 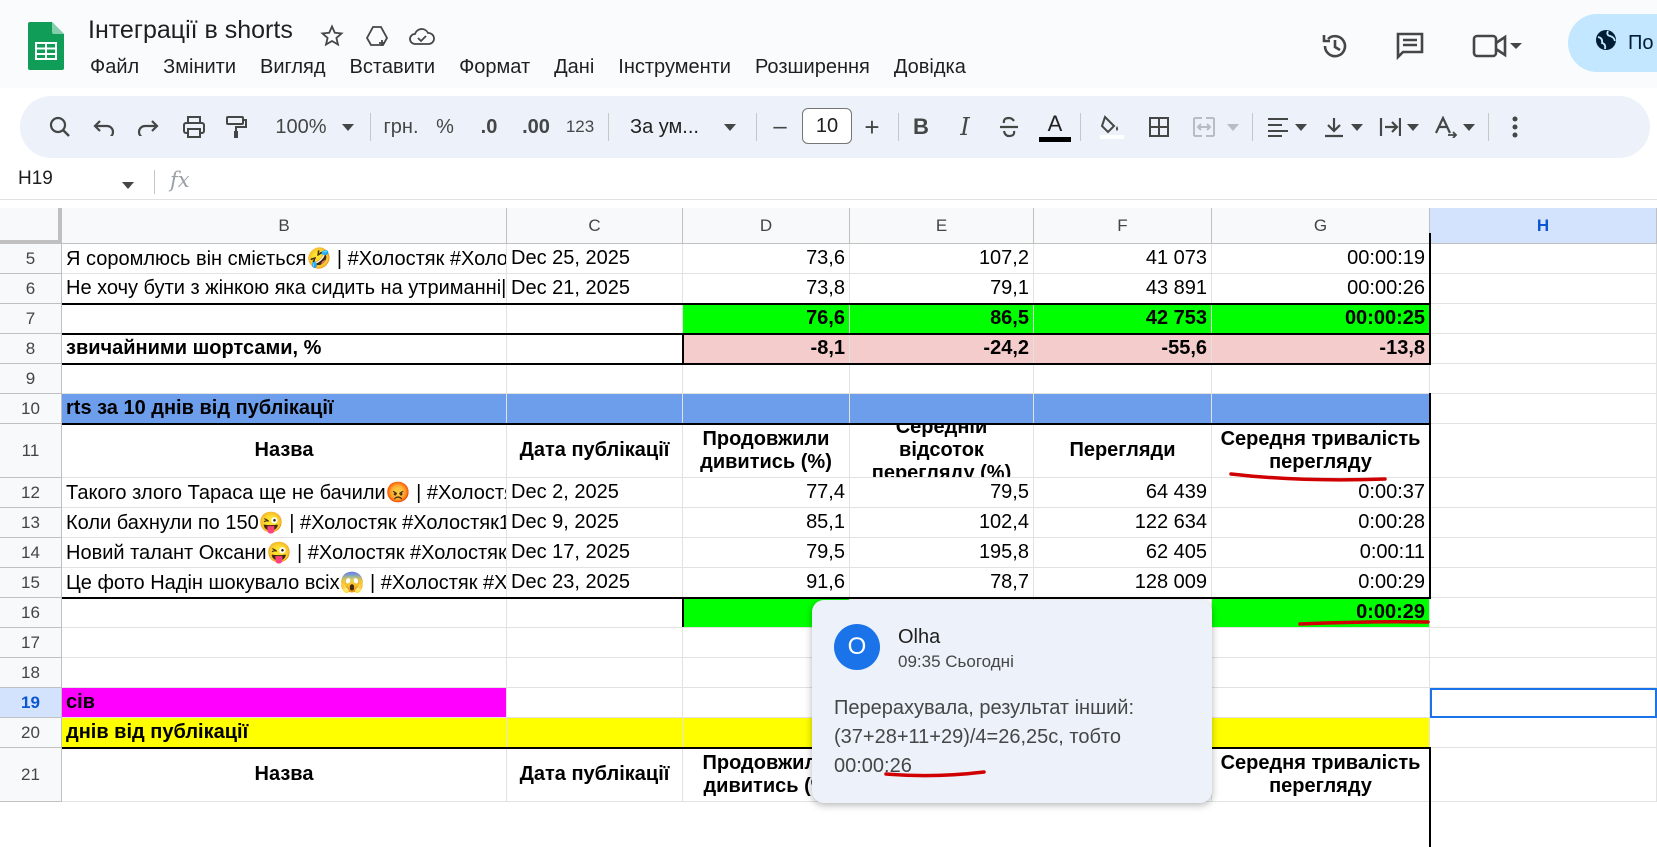 What do you see at coordinates (35, 179) in the screenshot?
I see `name-box: H19` at bounding box center [35, 179].